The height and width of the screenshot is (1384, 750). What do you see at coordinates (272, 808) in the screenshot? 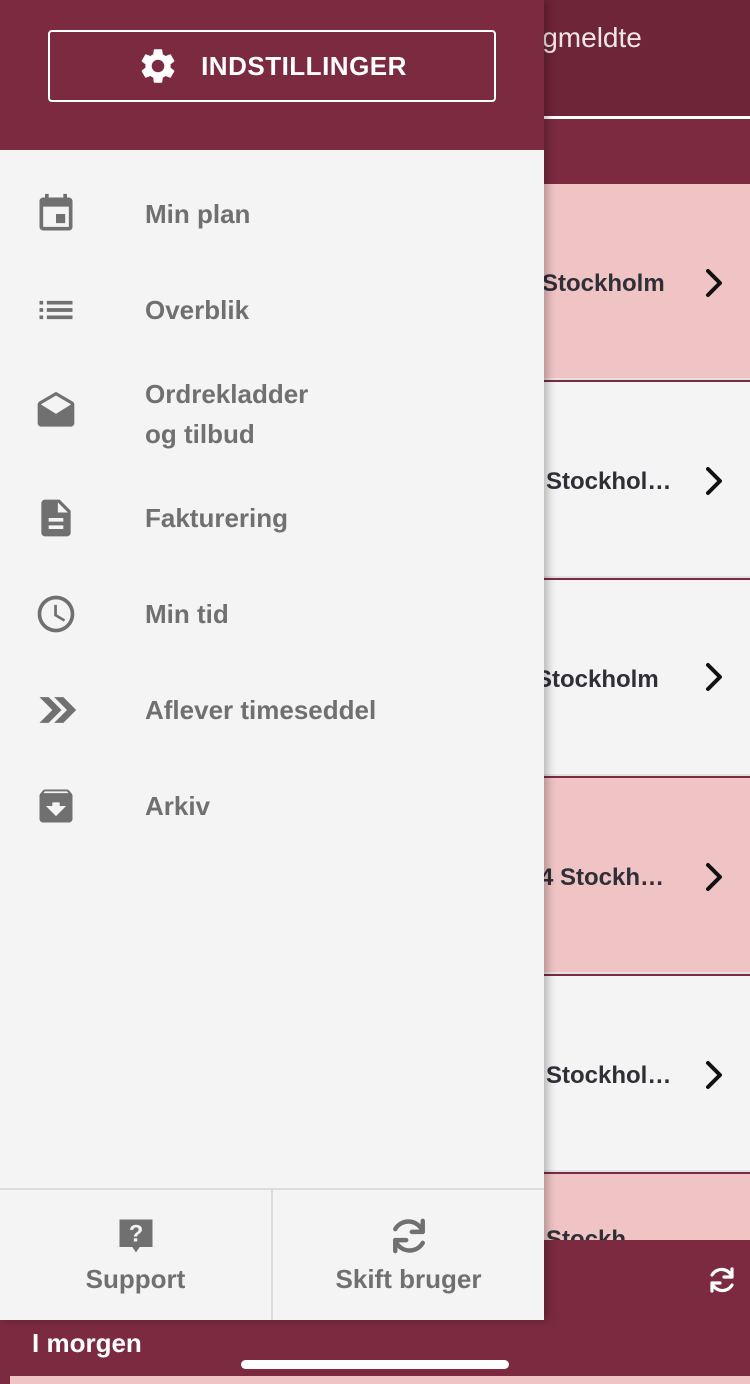
I see `menu-item-arkiv: Arkiv` at bounding box center [272, 808].